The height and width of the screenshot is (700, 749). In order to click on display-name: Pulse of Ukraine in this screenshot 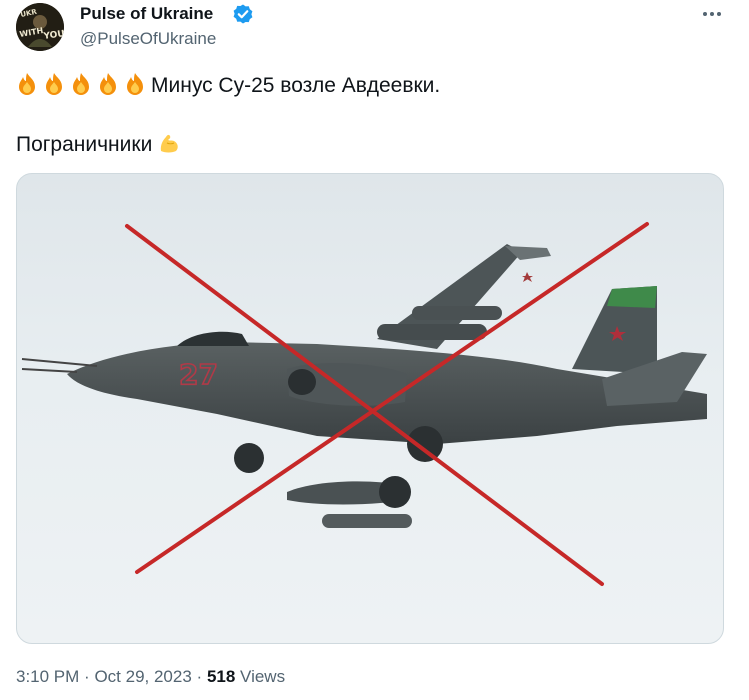, I will do `click(146, 14)`.